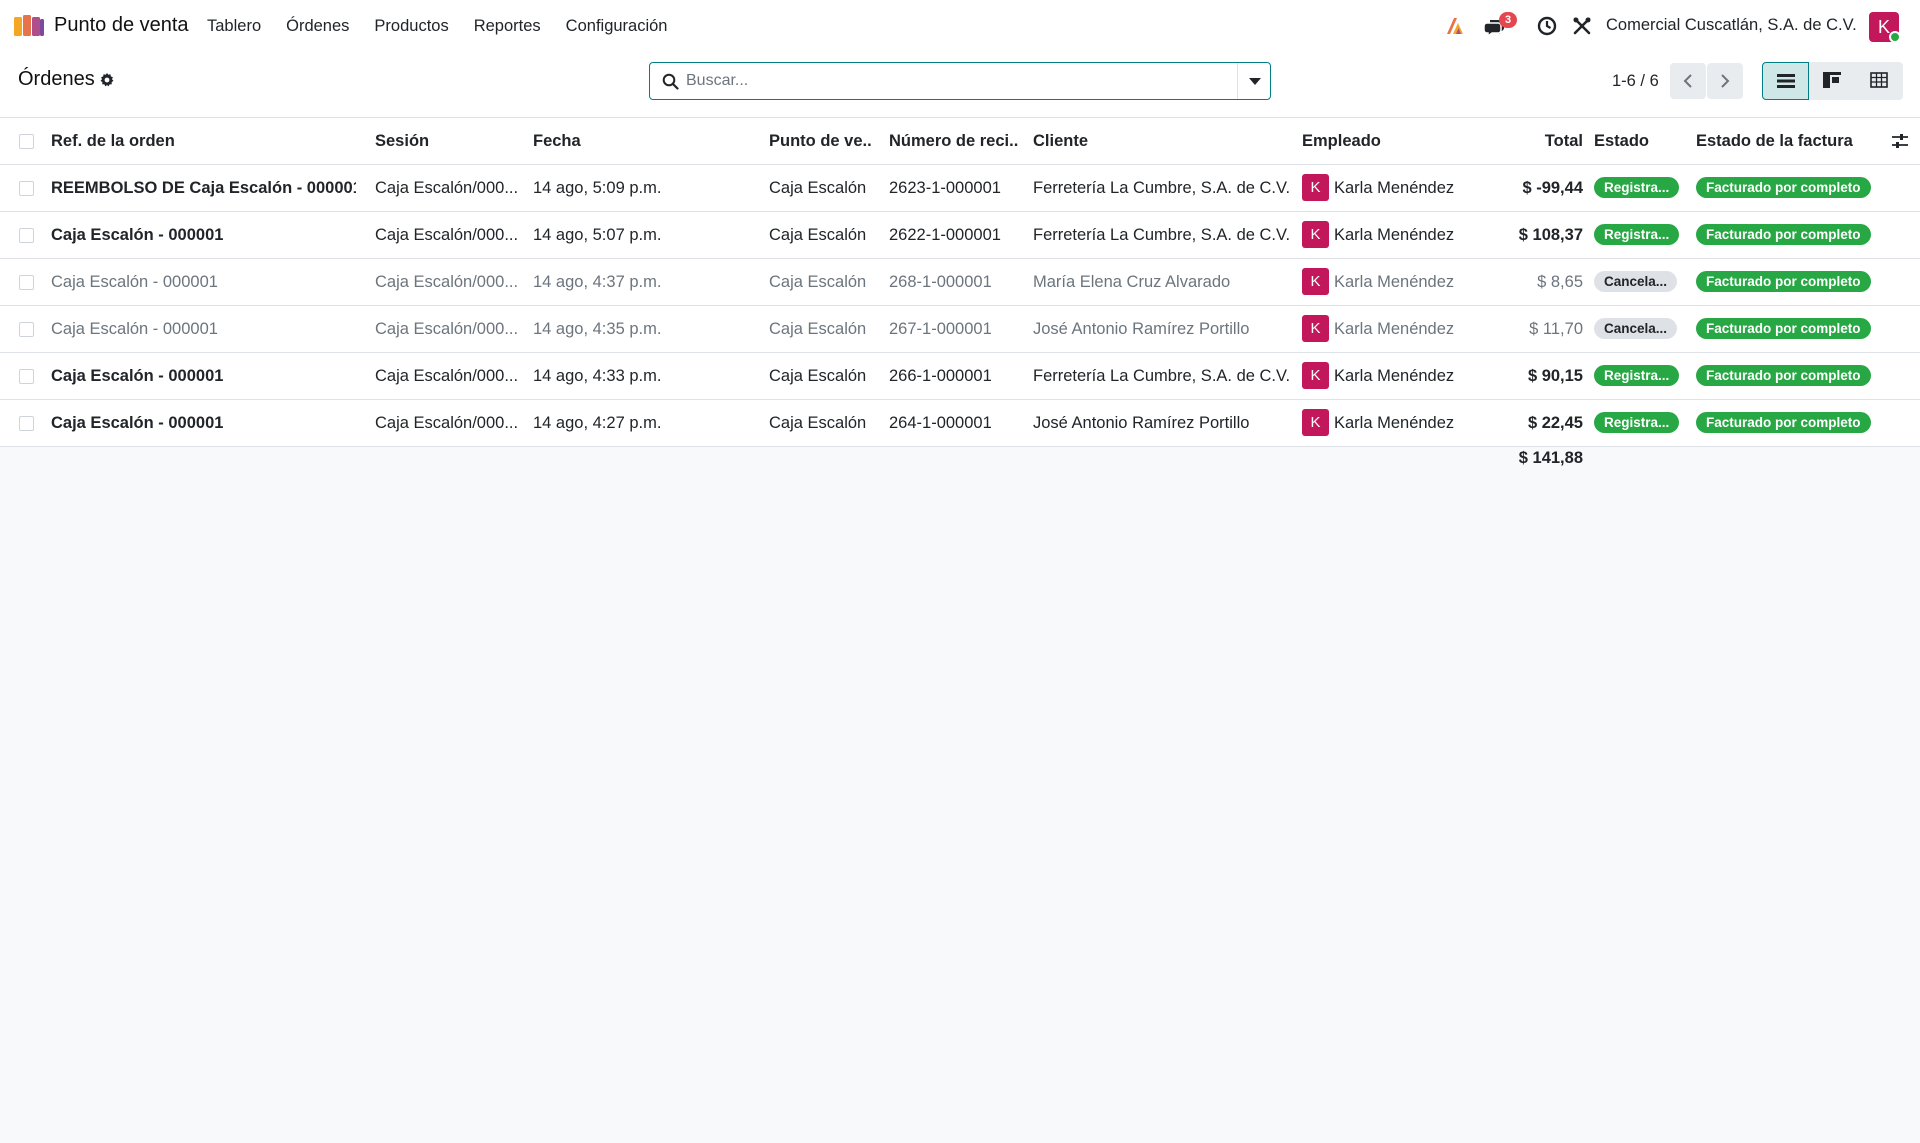 Image resolution: width=1920 pixels, height=1143 pixels. Describe the element at coordinates (1582, 26) in the screenshot. I see `debug-tools-icon` at that location.